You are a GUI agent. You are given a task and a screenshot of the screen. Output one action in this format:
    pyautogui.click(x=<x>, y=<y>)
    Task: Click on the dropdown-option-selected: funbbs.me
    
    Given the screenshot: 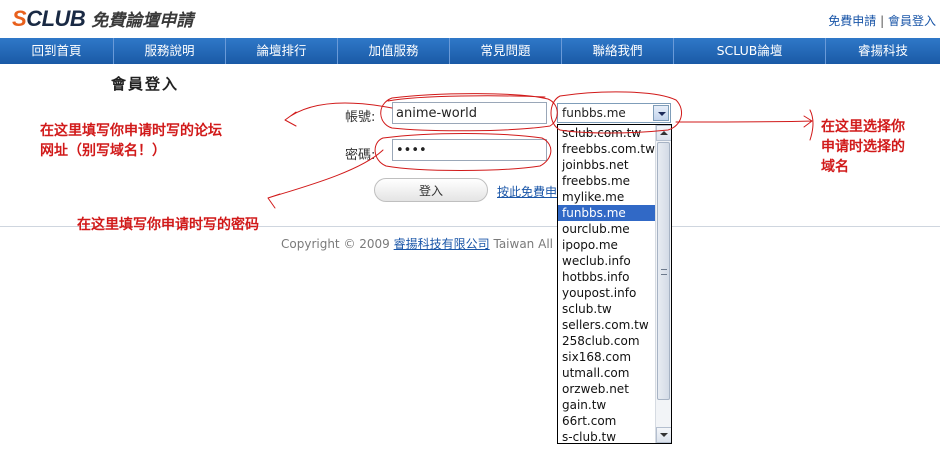 What is the action you would take?
    pyautogui.click(x=607, y=213)
    